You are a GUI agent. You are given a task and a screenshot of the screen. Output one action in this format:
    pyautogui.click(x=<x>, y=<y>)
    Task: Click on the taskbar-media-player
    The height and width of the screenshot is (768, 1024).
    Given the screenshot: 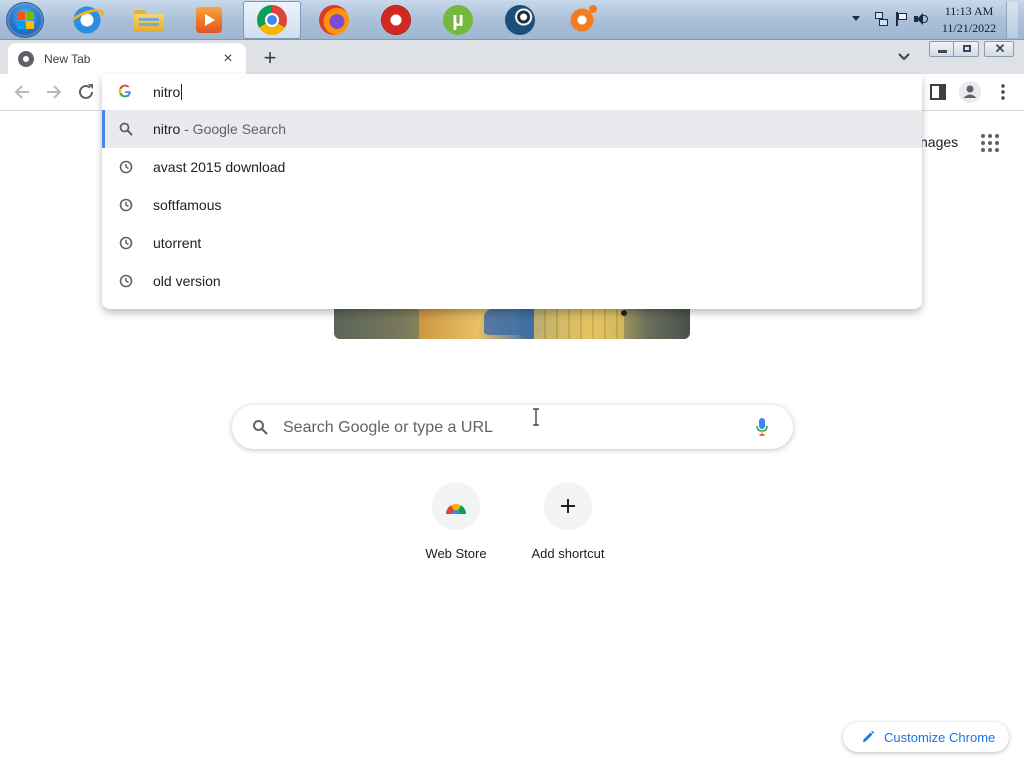 What is the action you would take?
    pyautogui.click(x=209, y=20)
    